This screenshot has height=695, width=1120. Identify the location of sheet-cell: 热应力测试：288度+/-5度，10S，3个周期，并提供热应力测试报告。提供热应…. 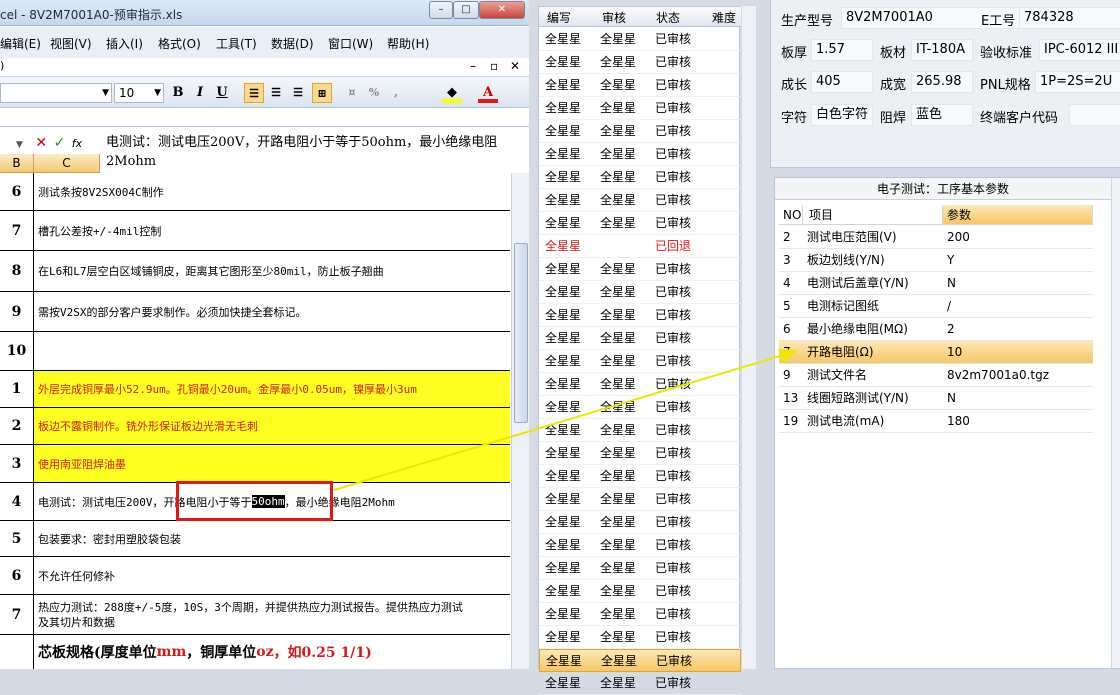
(272, 614).